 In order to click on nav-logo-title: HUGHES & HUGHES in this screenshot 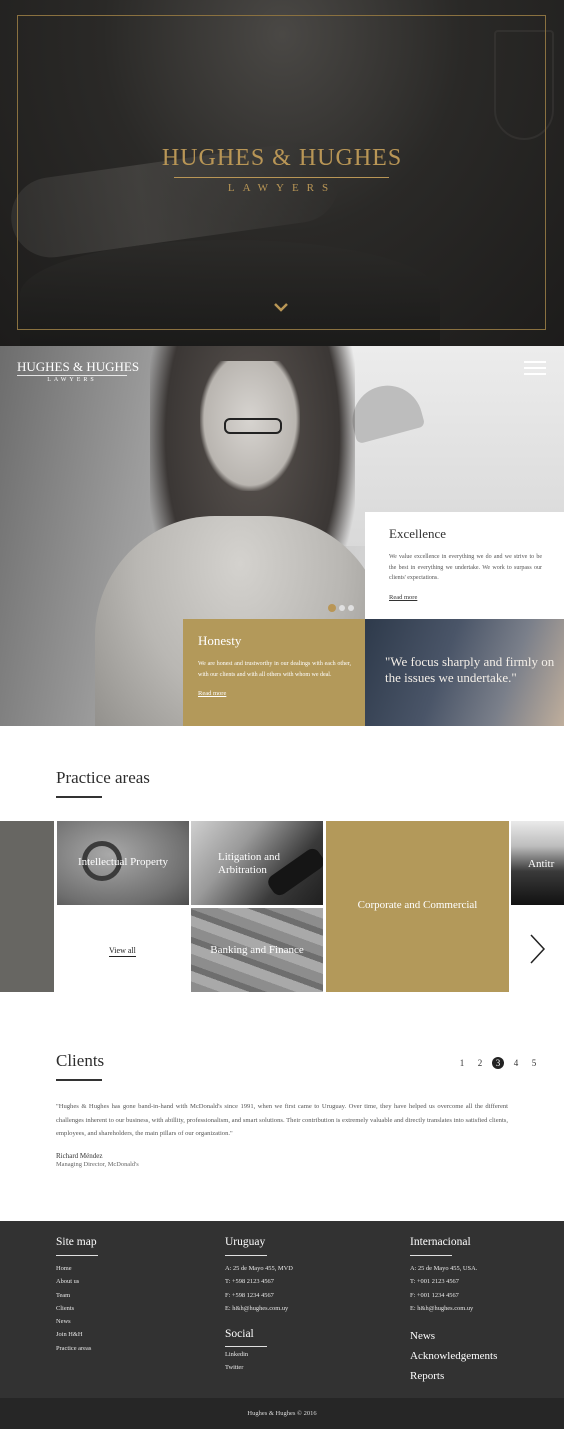, I will do `click(78, 367)`.